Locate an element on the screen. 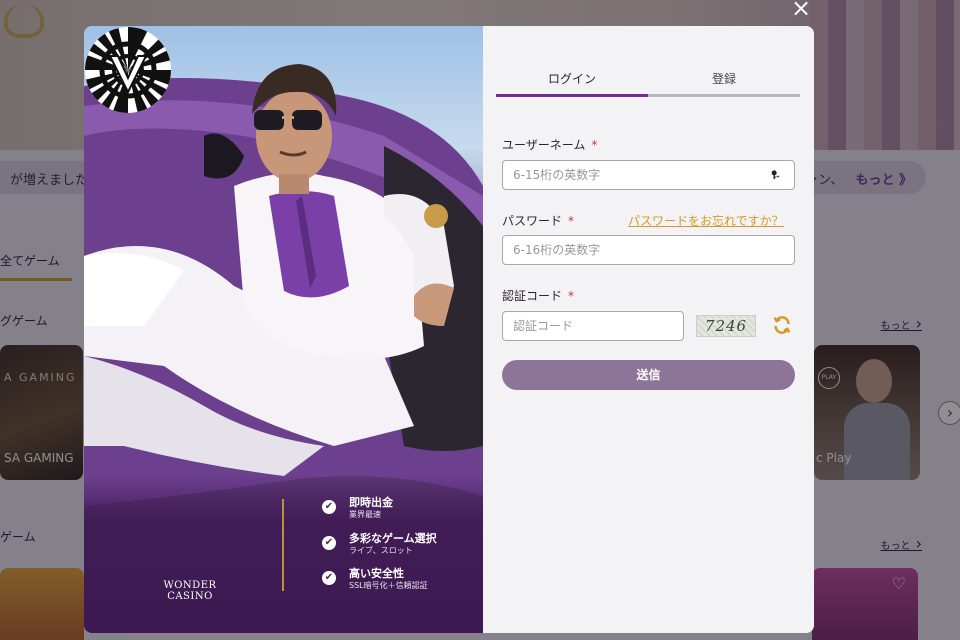 This screenshot has height=640, width=960. promo-divider is located at coordinates (283, 545).